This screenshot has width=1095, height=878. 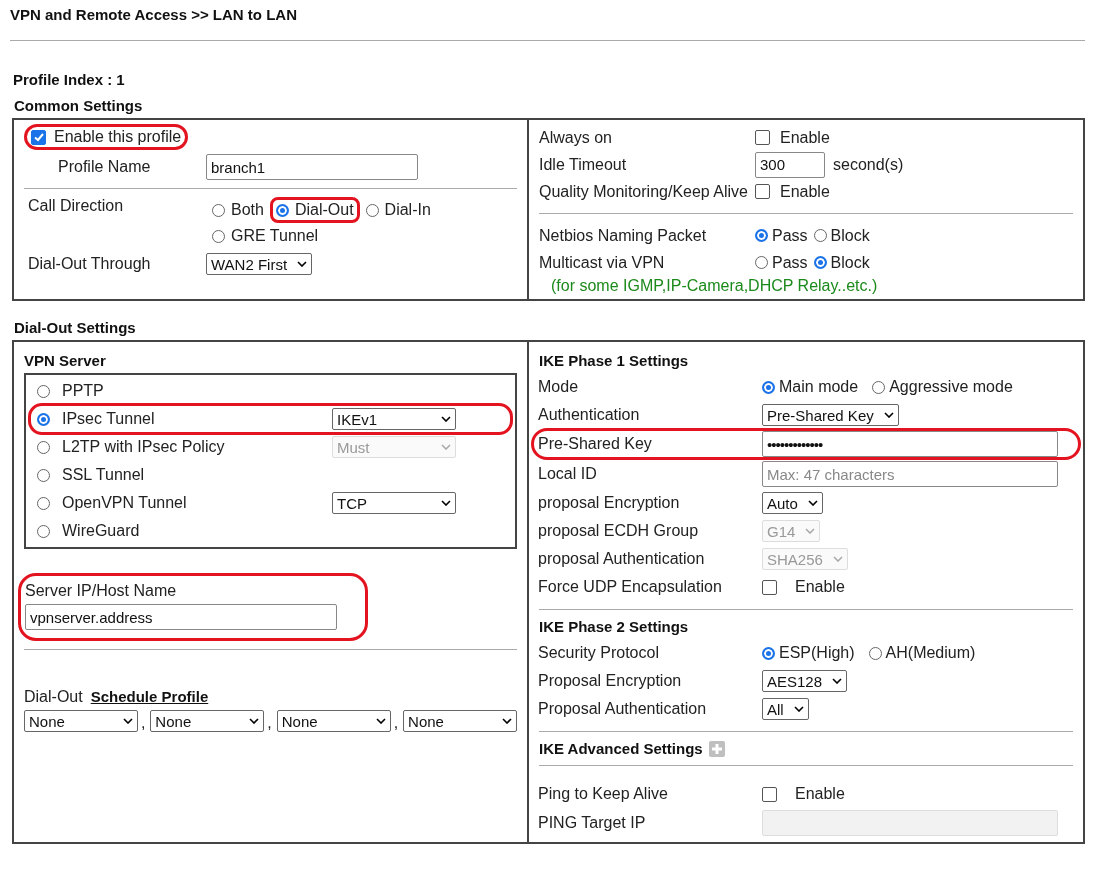 I want to click on schedule-profile-link: Schedule Profile, so click(x=149, y=696).